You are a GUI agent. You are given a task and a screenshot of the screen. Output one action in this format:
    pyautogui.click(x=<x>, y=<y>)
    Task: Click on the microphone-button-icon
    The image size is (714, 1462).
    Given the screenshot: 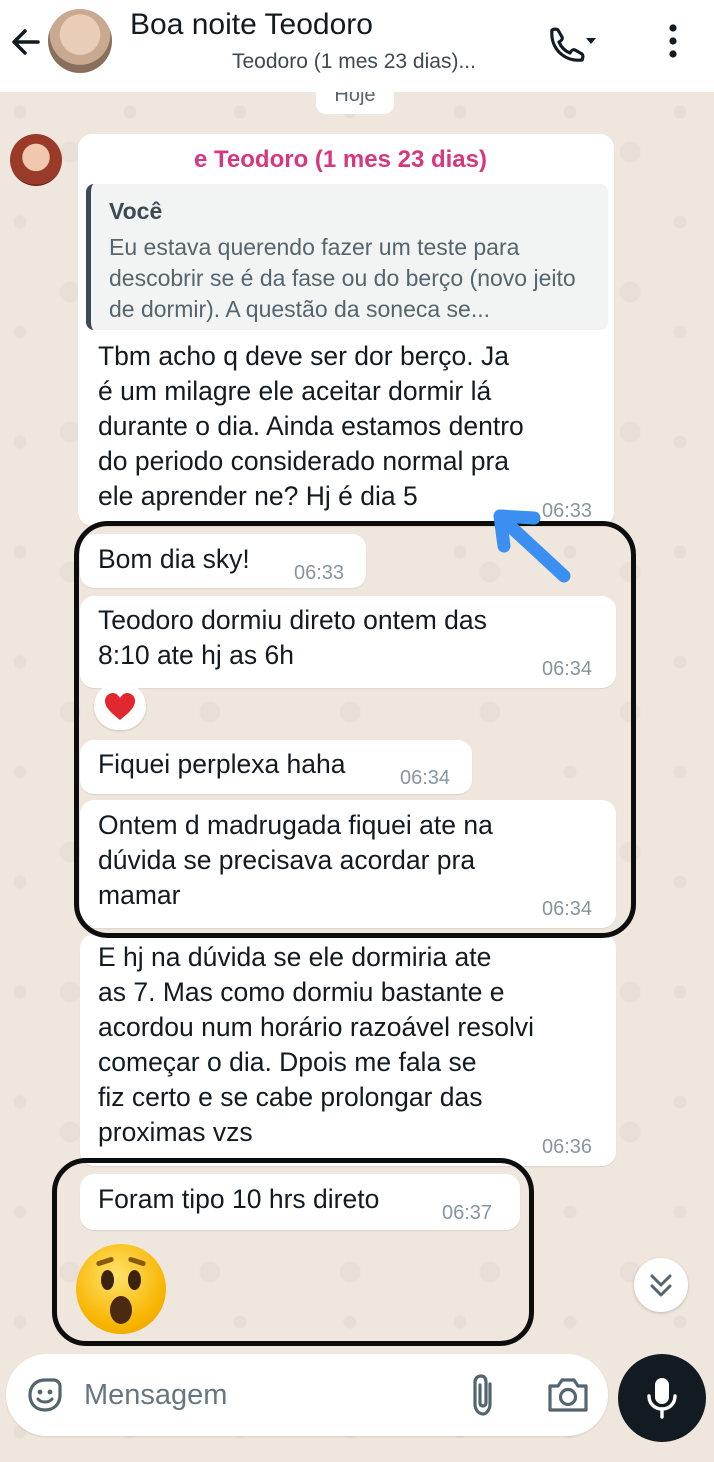 What is the action you would take?
    pyautogui.click(x=662, y=1398)
    